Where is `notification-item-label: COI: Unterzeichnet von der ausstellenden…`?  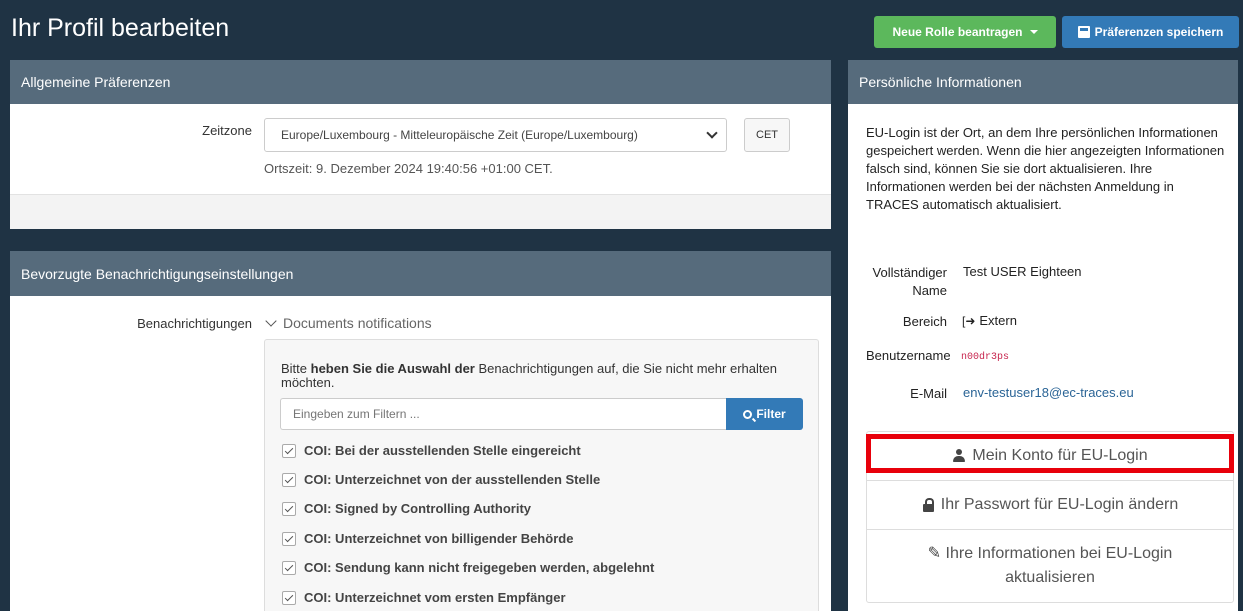
notification-item-label: COI: Unterzeichnet von der ausstellenden… is located at coordinates (452, 479).